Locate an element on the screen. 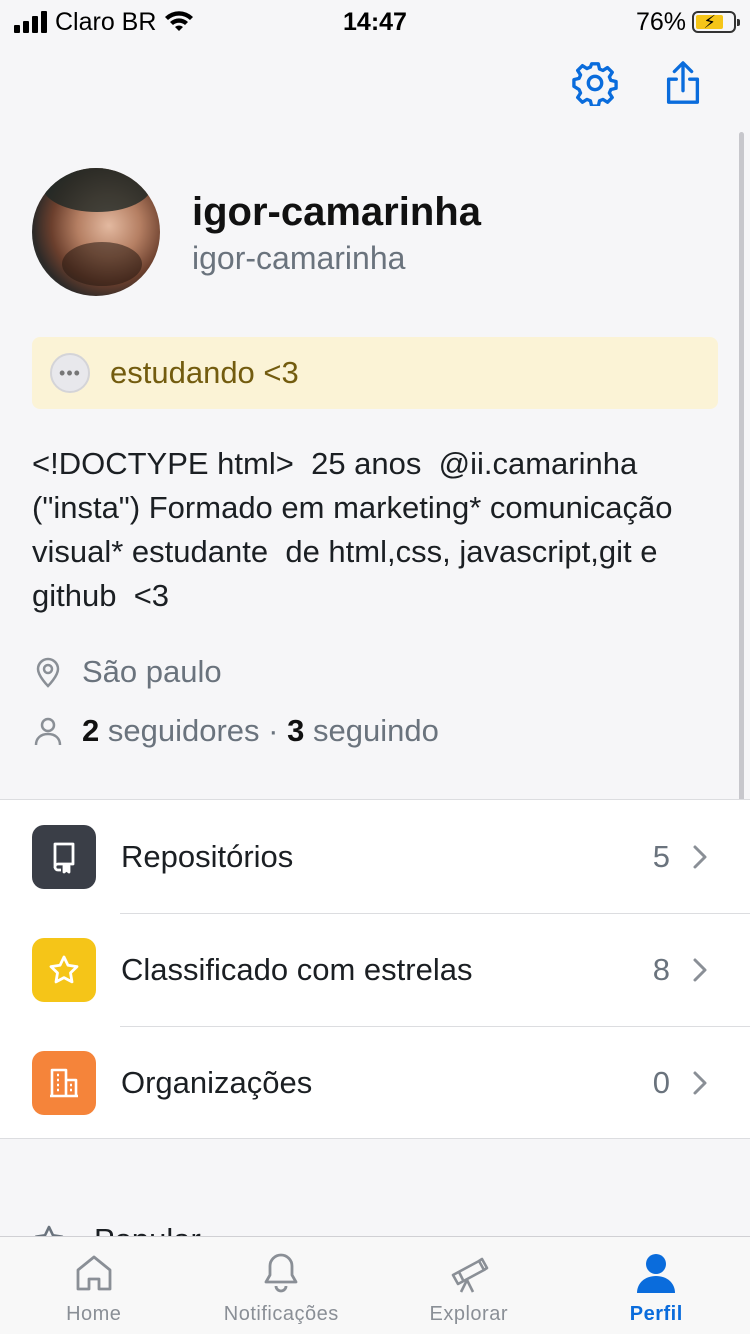  carrier-name: Claro BR is located at coordinates (106, 21).